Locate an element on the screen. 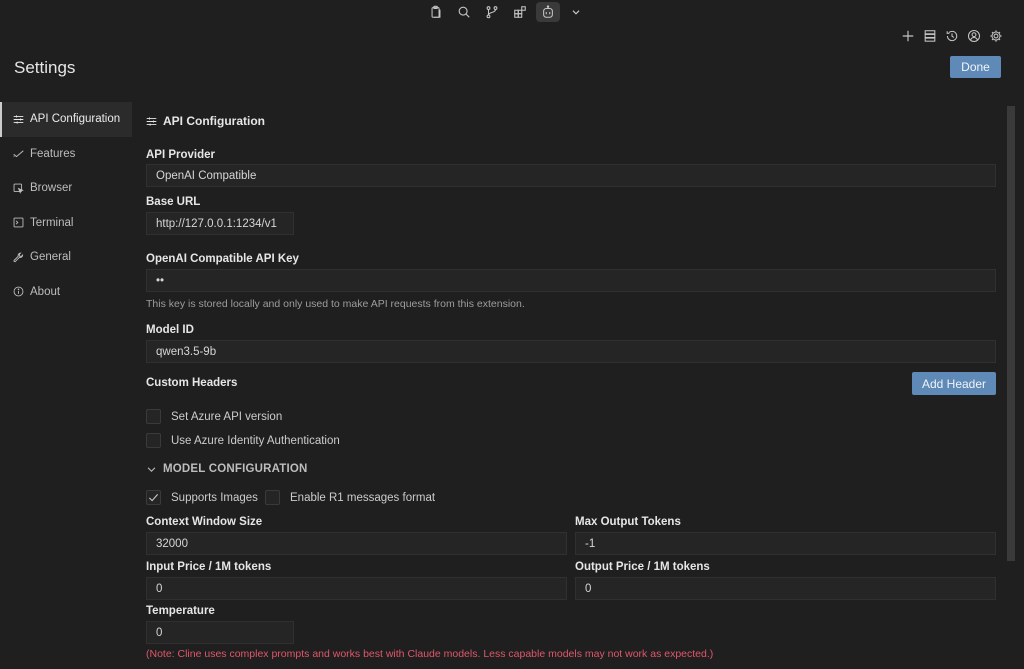  supports-images-checkbox is located at coordinates (153, 497).